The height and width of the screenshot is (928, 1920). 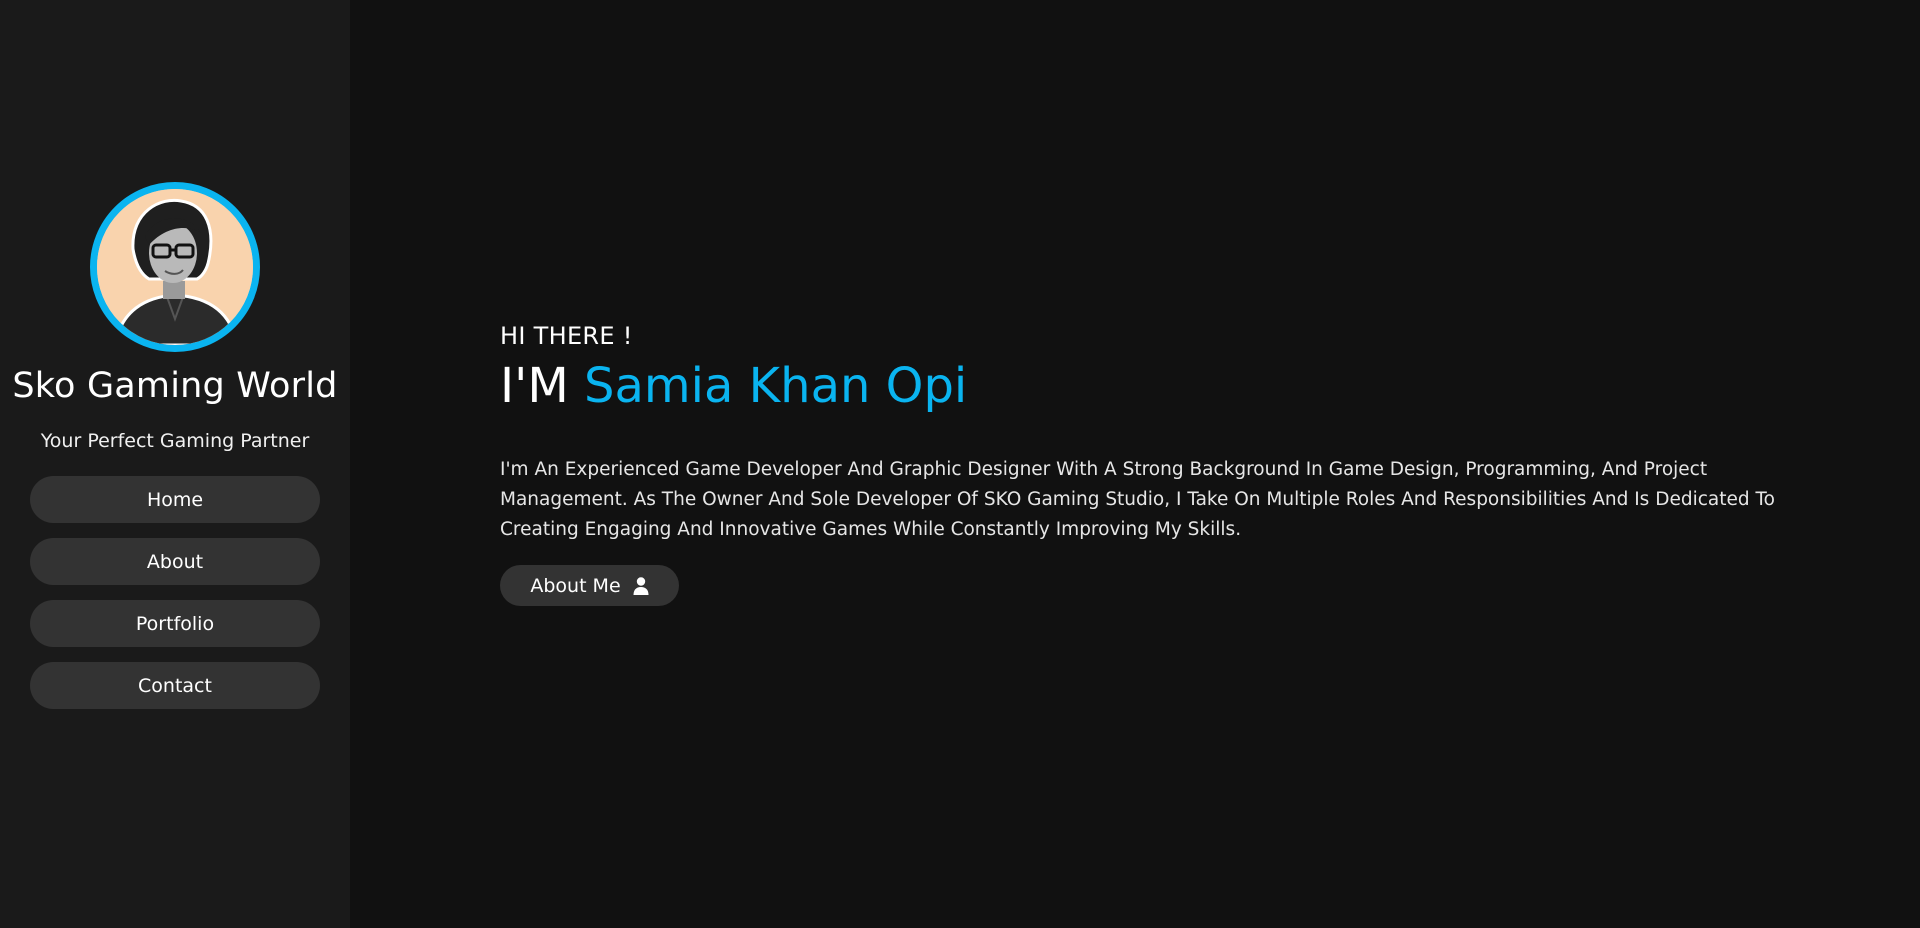 I want to click on site-title: Sko Gaming World, so click(x=175, y=386).